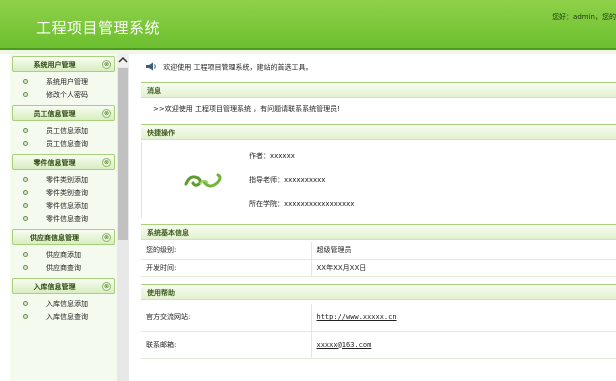  I want to click on sidebar-item-system-user-manage: 系统用户管理, so click(63, 81).